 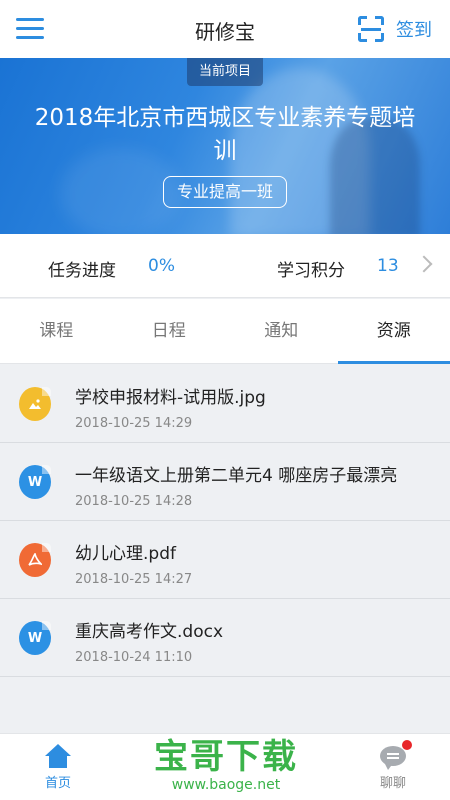 What do you see at coordinates (225, 638) in the screenshot?
I see `list-item: W 重庆高考作文.docx 2018-10-24 11:10` at bounding box center [225, 638].